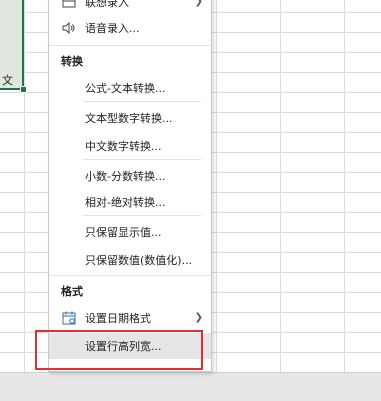 The height and width of the screenshot is (401, 381). I want to click on menu-item-label: 设置日期格式, so click(118, 318).